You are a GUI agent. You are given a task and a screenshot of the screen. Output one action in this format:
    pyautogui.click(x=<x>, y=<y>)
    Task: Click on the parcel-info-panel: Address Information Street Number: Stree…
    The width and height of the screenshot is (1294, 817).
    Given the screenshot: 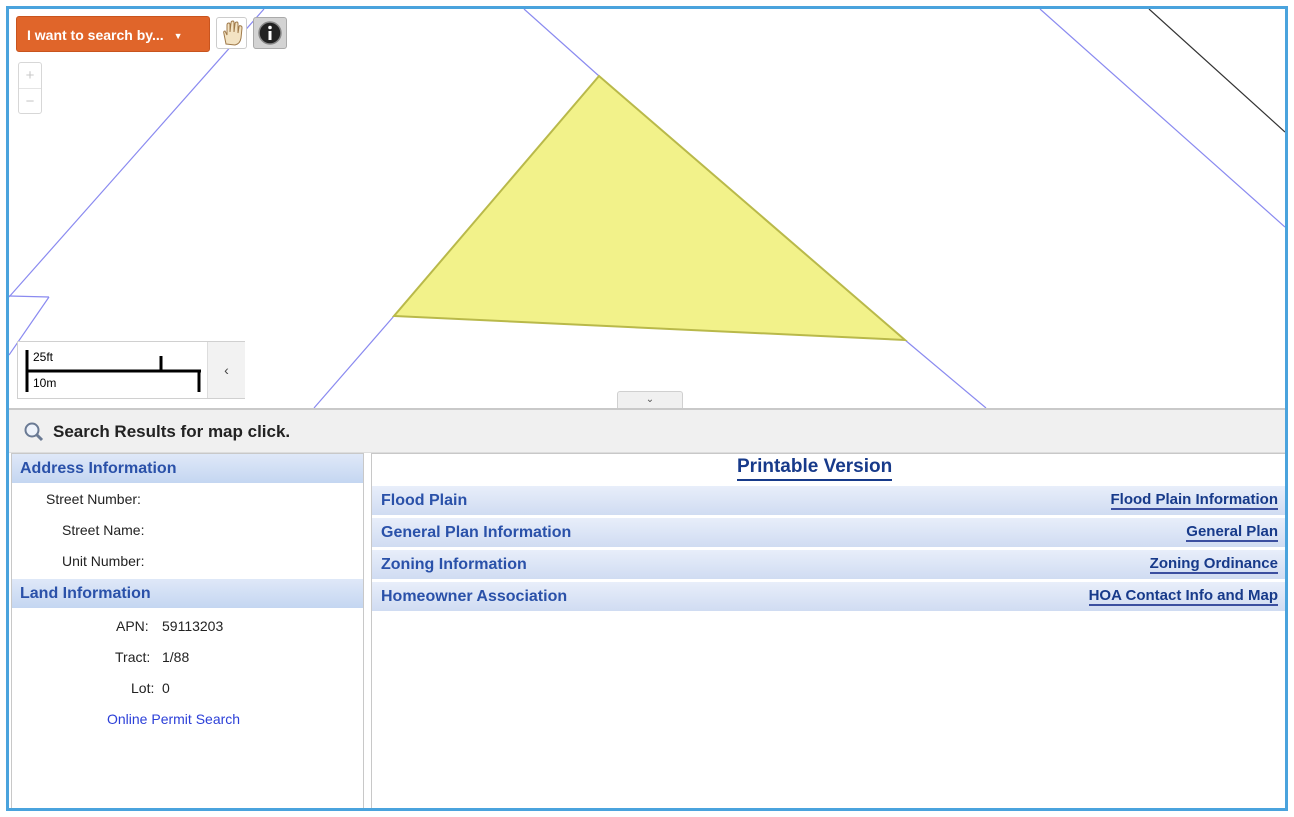 What is the action you would take?
    pyautogui.click(x=187, y=630)
    